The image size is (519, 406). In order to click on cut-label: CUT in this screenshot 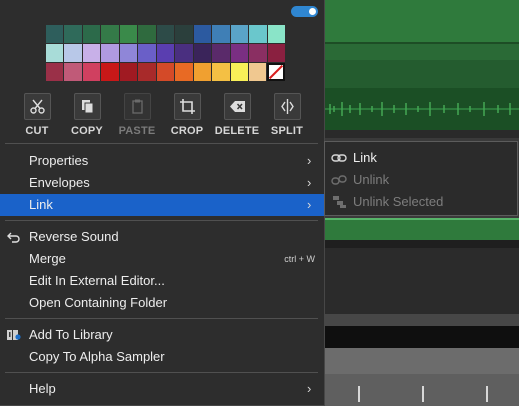, I will do `click(37, 131)`.